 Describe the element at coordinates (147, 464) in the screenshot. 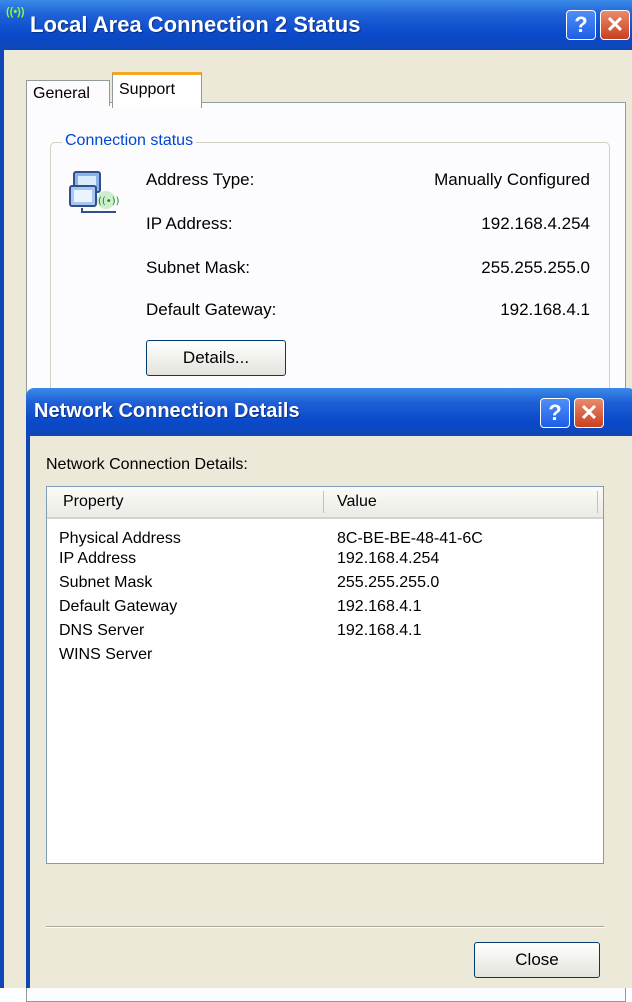

I see `details-label: Network Connection Details:` at that location.